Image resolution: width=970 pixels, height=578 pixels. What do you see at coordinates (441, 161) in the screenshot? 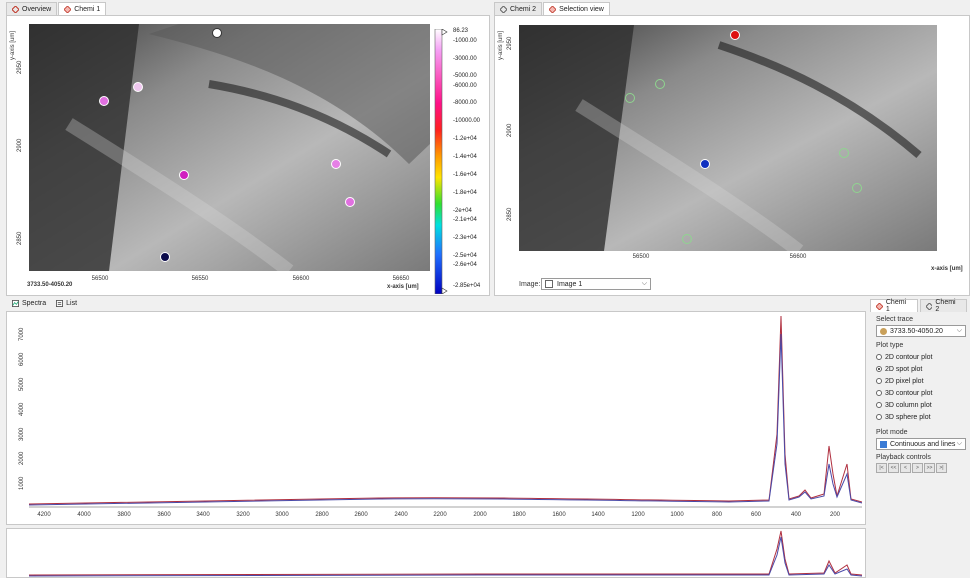
I see `colorbar` at bounding box center [441, 161].